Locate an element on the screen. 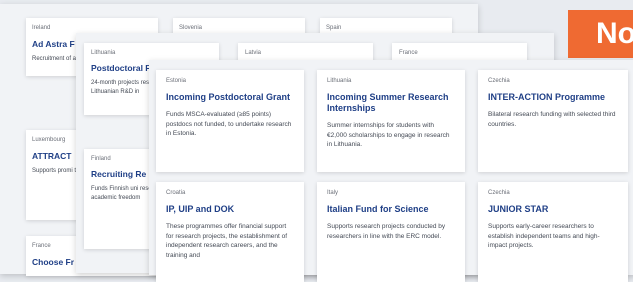 The width and height of the screenshot is (633, 282). card-title: Italian Fund for Science is located at coordinates (391, 209).